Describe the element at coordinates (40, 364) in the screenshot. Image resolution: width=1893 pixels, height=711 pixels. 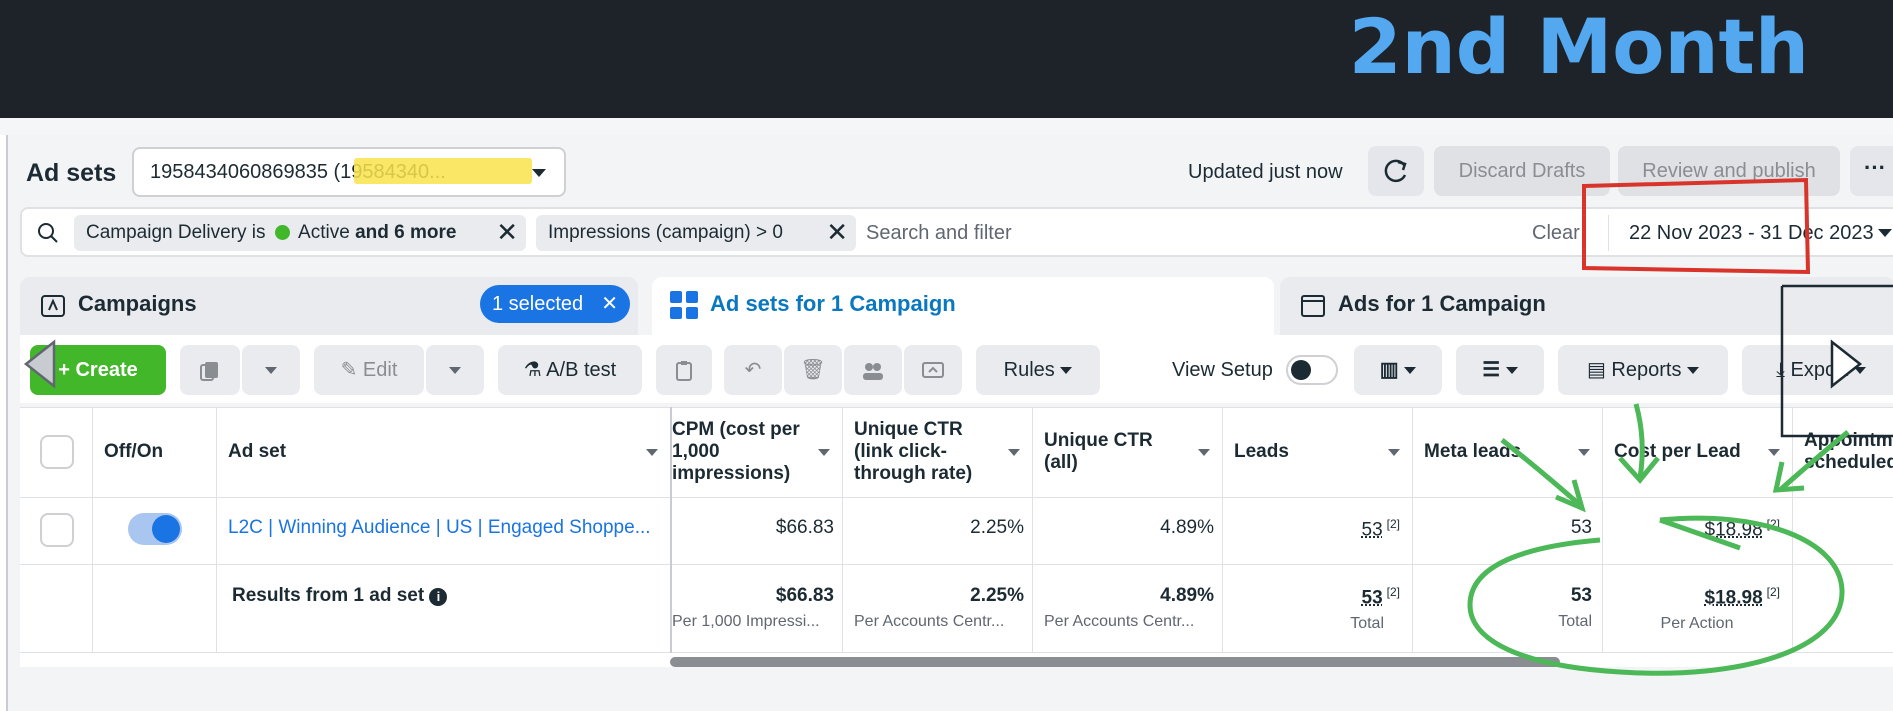
I see `previous-arrow-icon` at that location.